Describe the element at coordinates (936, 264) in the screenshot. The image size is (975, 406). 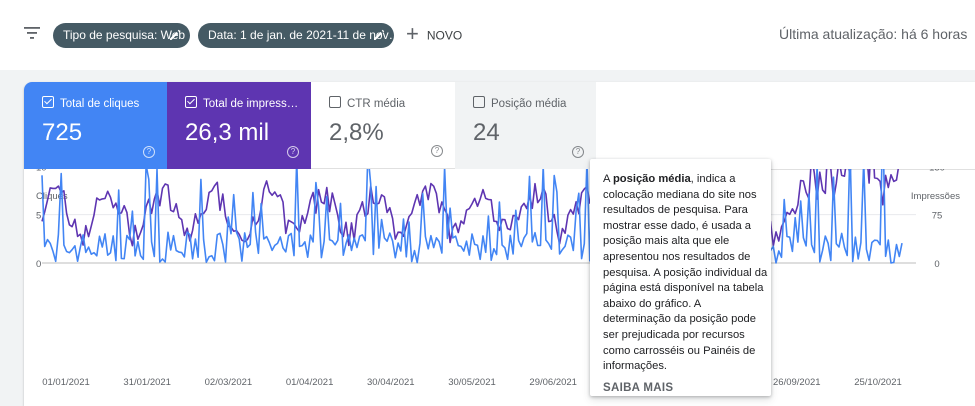
I see `right-tick-label: 0` at that location.